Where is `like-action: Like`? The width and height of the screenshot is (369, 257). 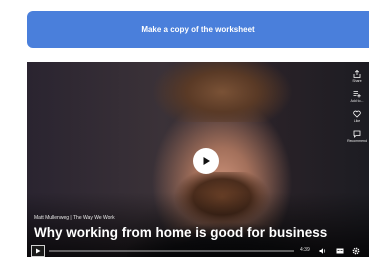 like-action: Like is located at coordinates (357, 116).